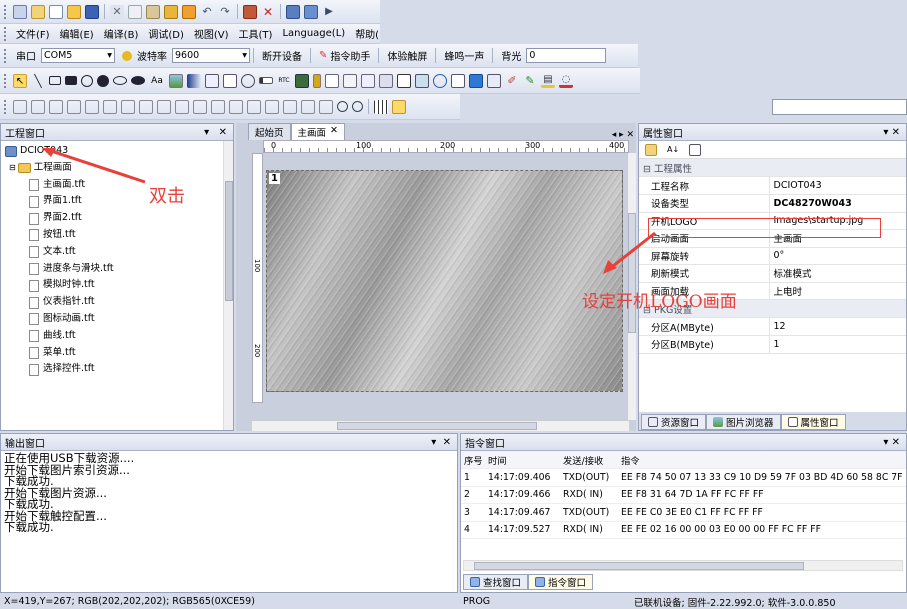  Describe the element at coordinates (293, 11) in the screenshot. I see `download-icon` at that location.